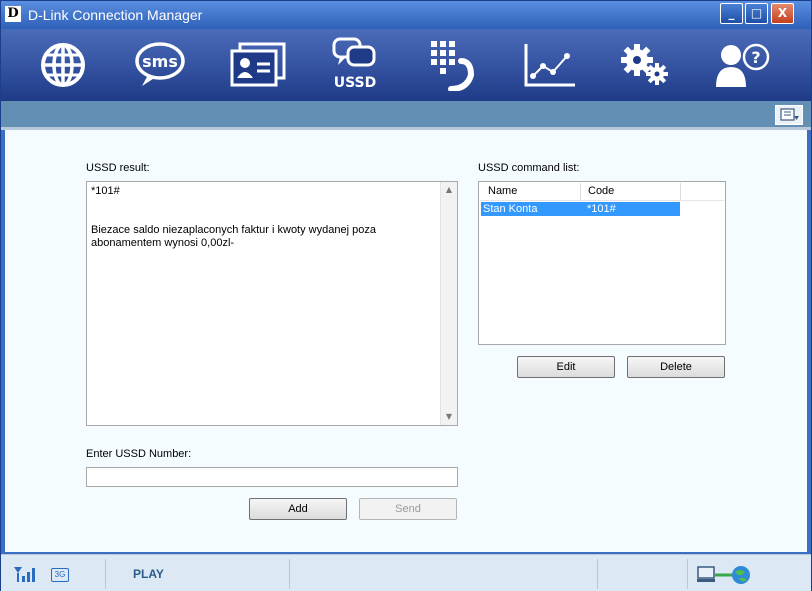 This screenshot has width=812, height=591. I want to click on list-header: Name Code, so click(602, 192).